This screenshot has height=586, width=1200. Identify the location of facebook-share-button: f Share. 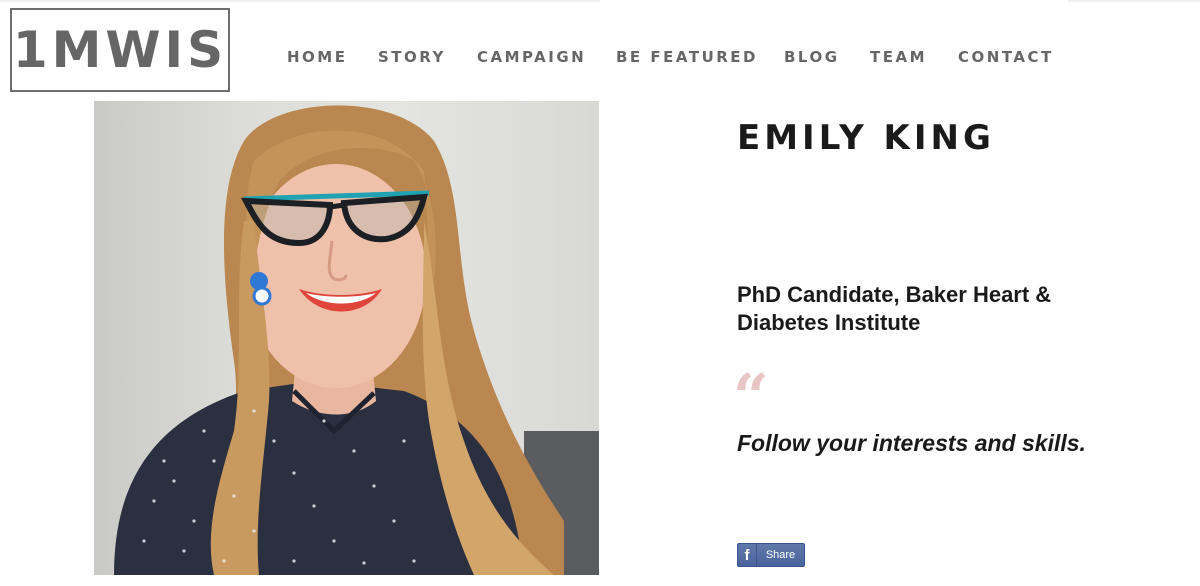
(771, 555).